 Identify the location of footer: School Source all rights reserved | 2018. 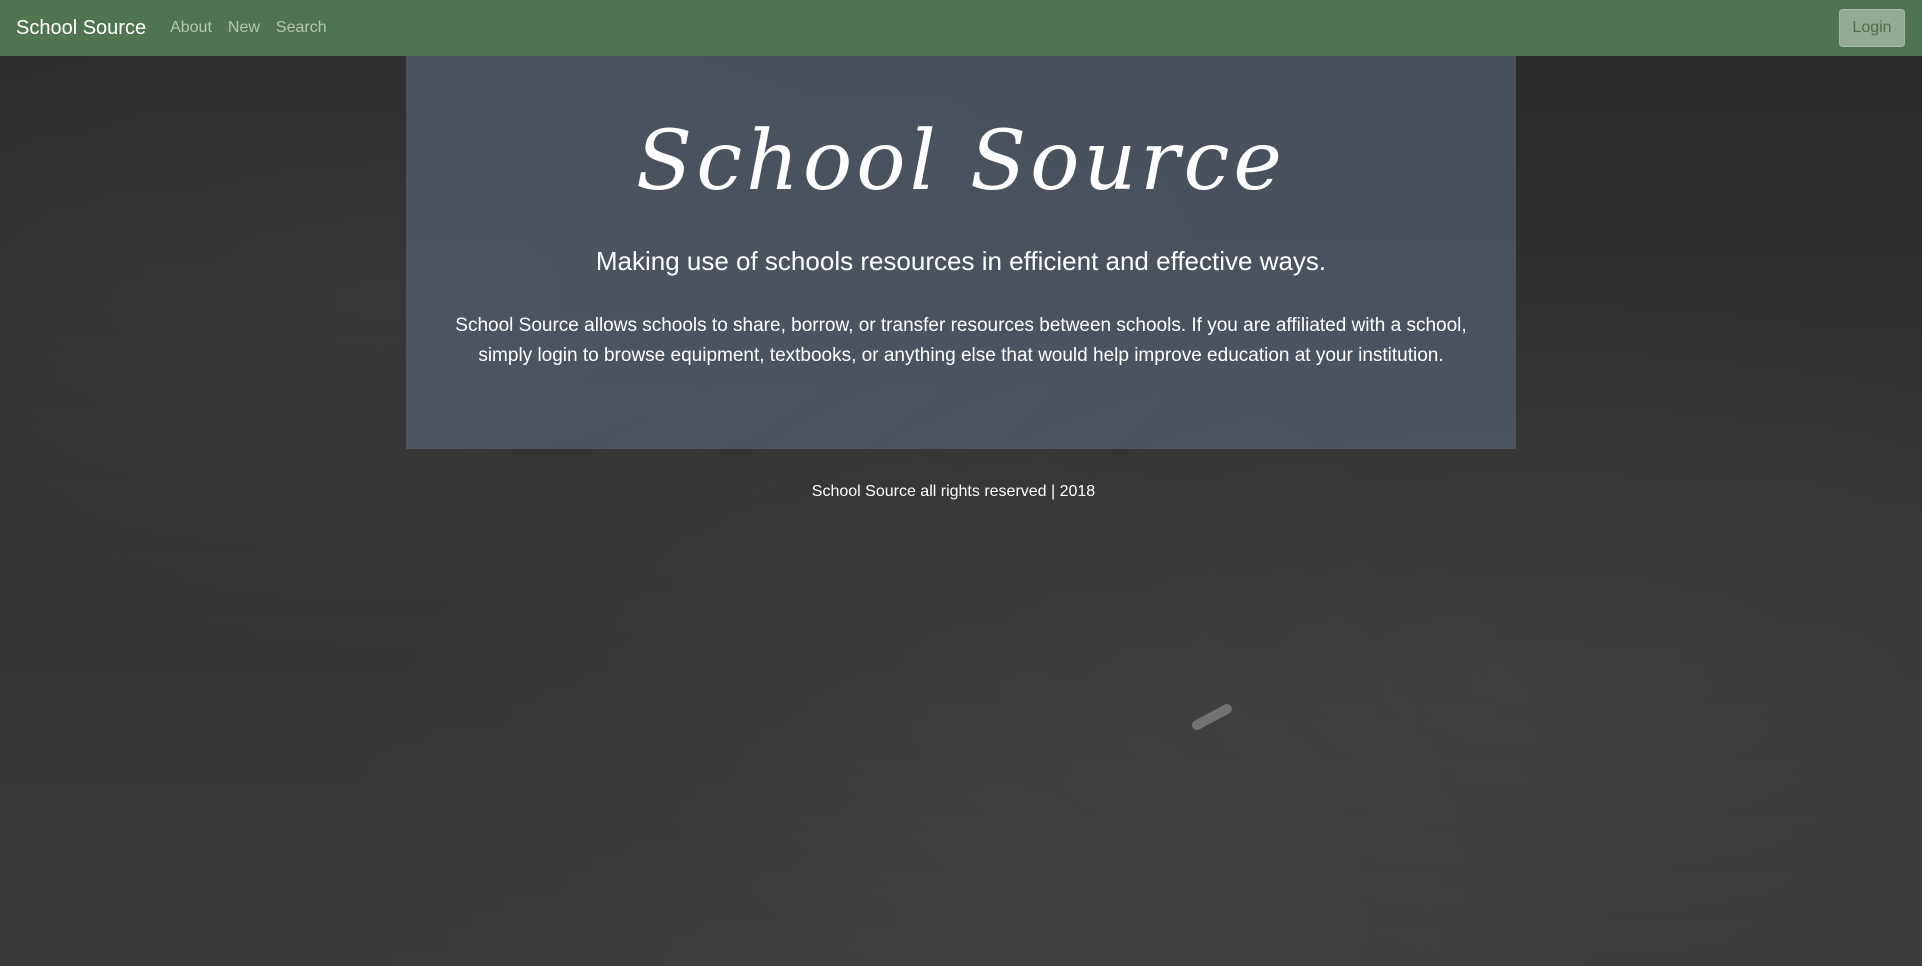
(953, 492).